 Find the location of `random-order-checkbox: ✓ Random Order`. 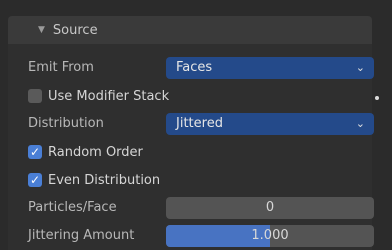

random-order-checkbox: ✓ Random Order is located at coordinates (85, 152).